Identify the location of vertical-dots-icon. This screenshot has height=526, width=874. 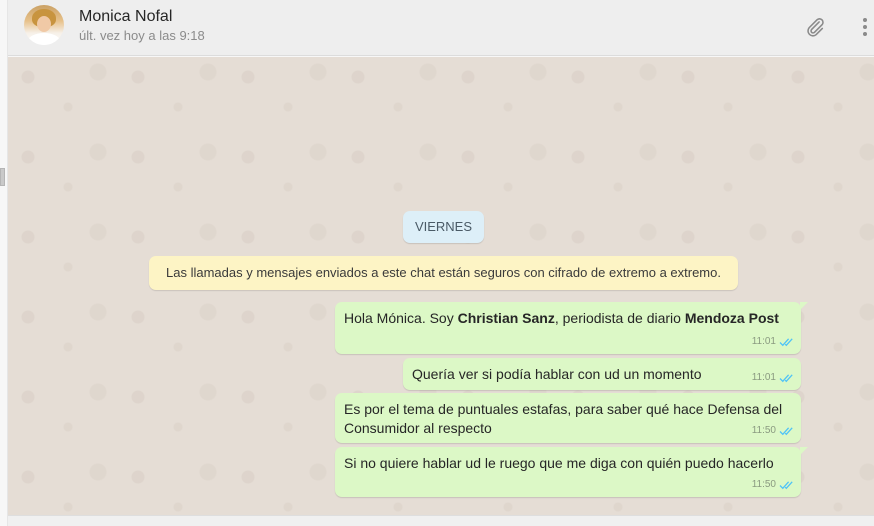
(863, 27).